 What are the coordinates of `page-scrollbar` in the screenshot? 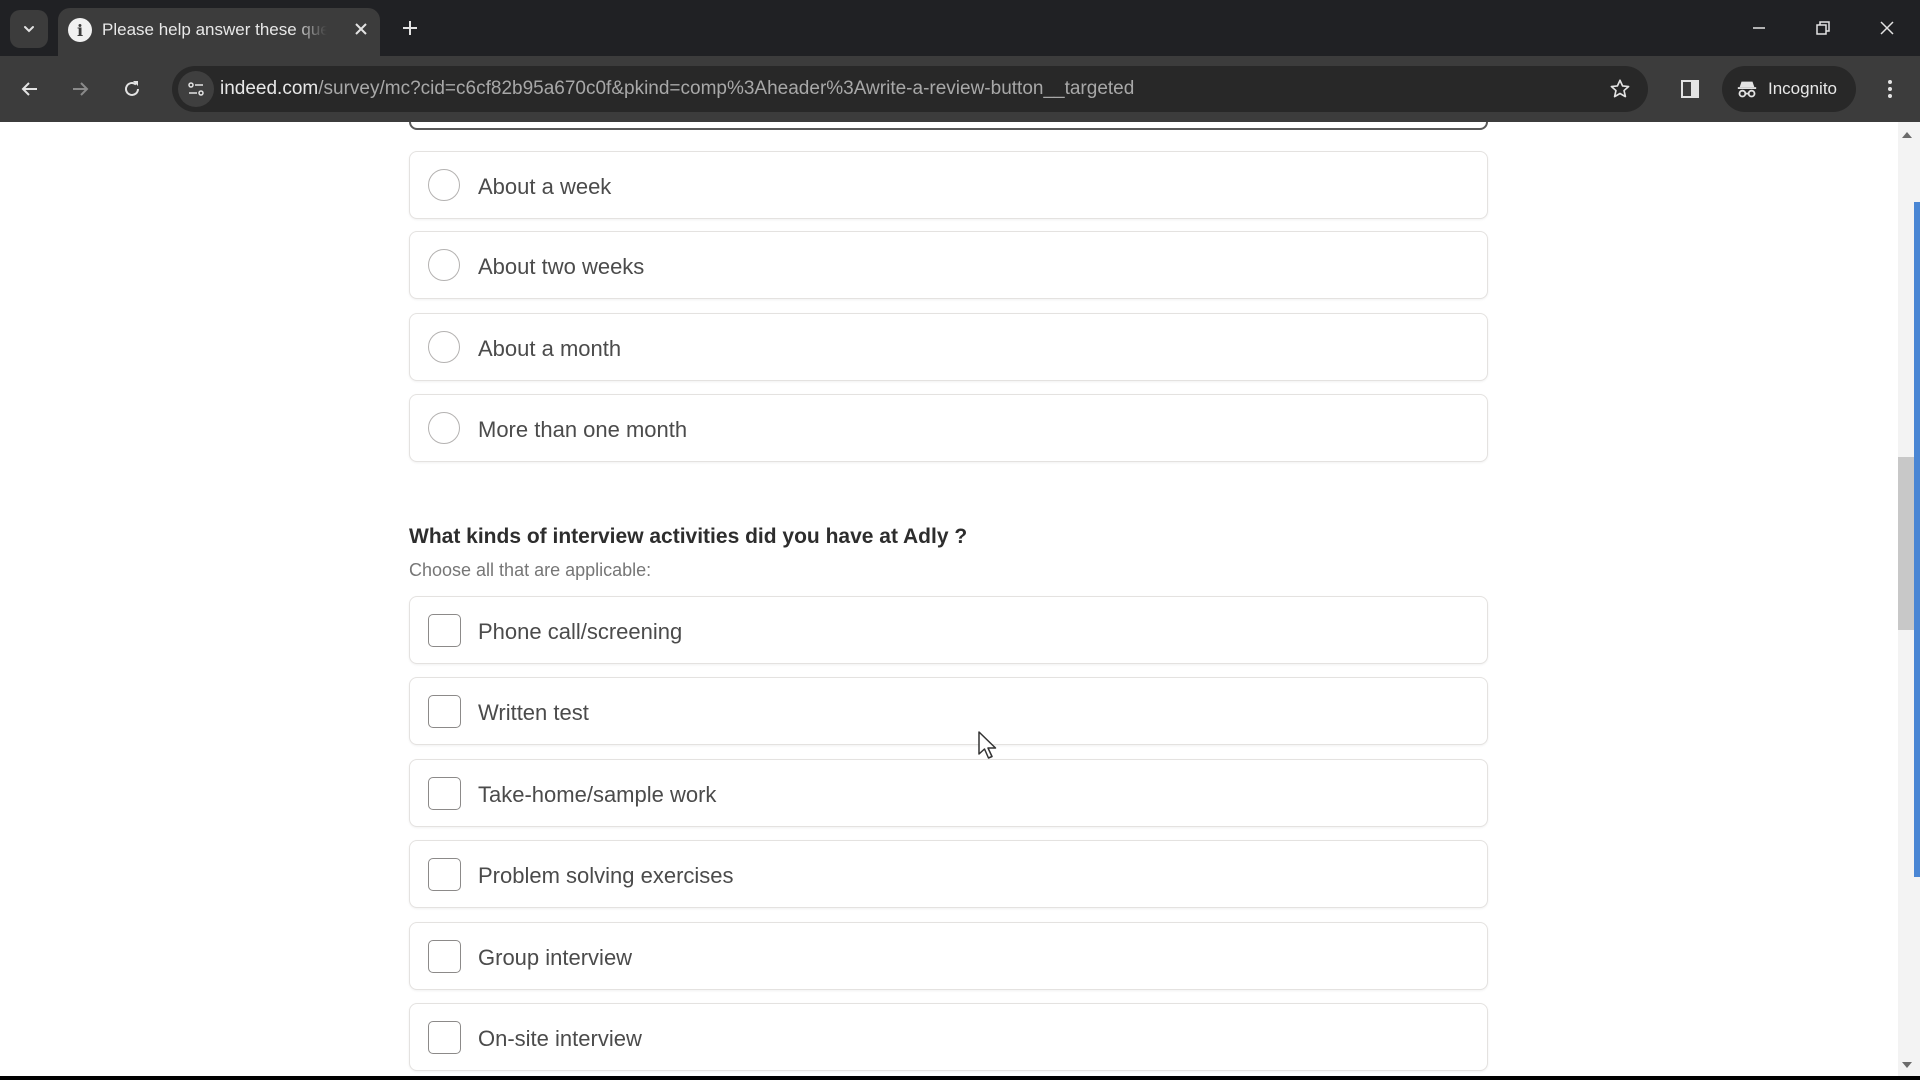 It's located at (1909, 599).